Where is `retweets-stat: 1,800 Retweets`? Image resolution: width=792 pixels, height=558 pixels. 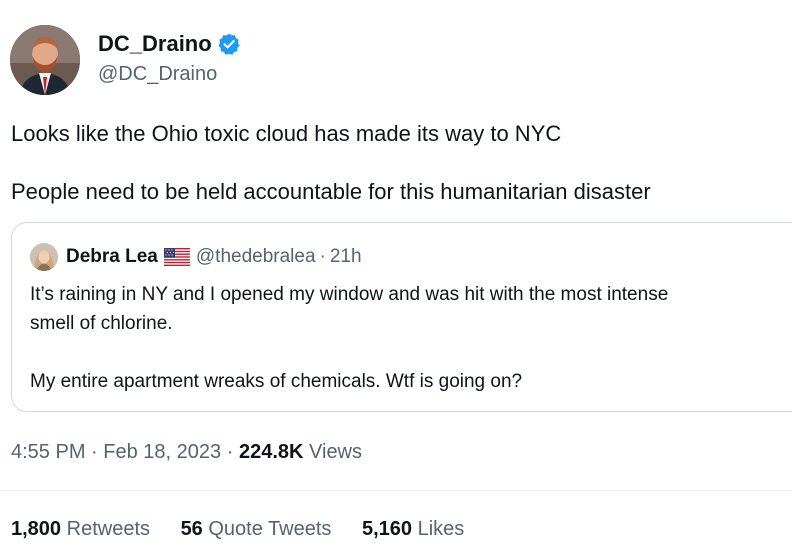
retweets-stat: 1,800 Retweets is located at coordinates (80, 529).